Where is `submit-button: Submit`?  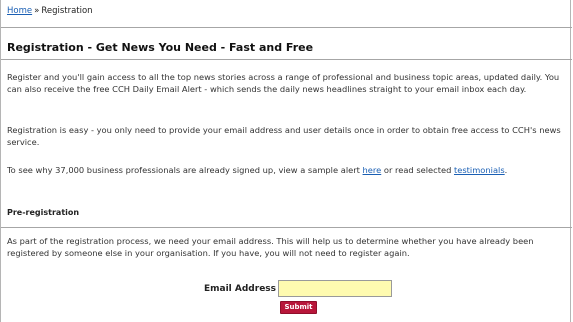
submit-button: Submit is located at coordinates (298, 307).